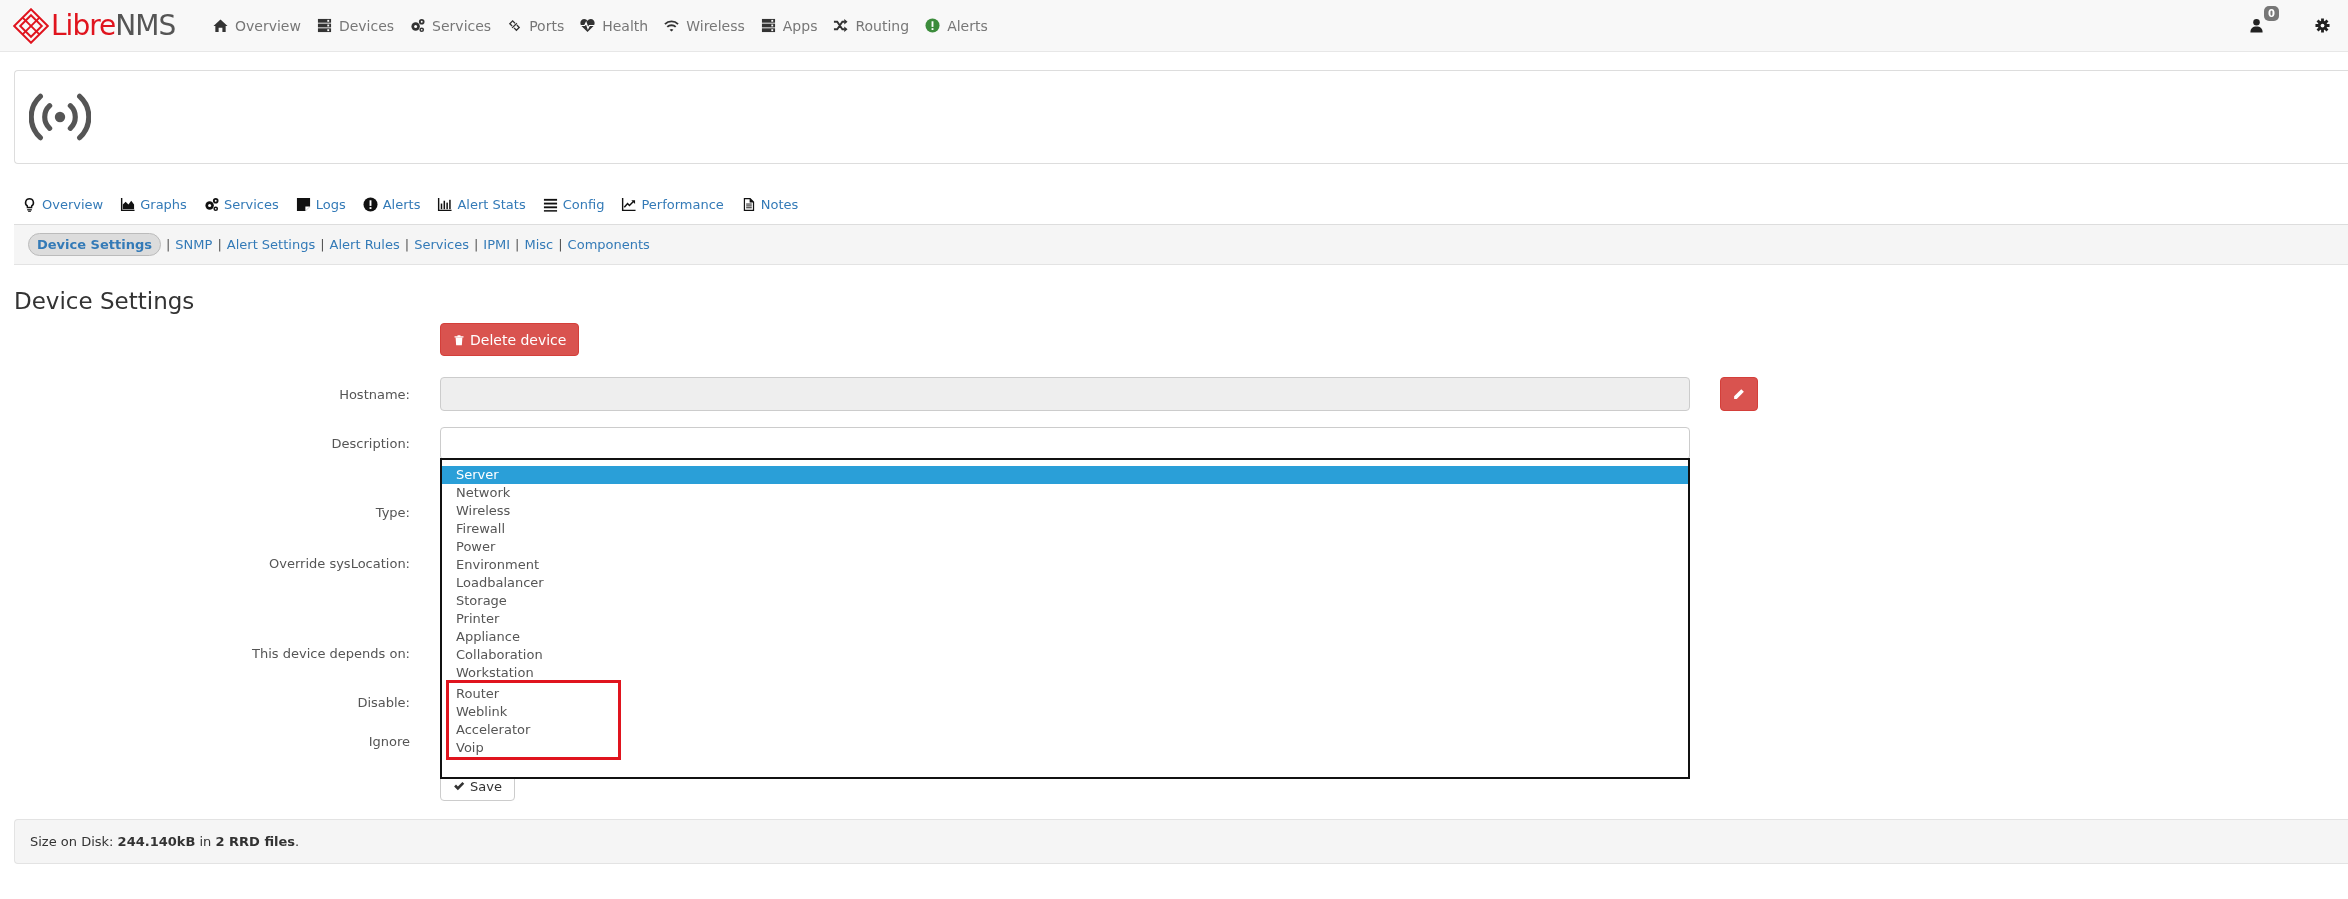 This screenshot has height=899, width=2348. I want to click on user-icon, so click(2257, 25).